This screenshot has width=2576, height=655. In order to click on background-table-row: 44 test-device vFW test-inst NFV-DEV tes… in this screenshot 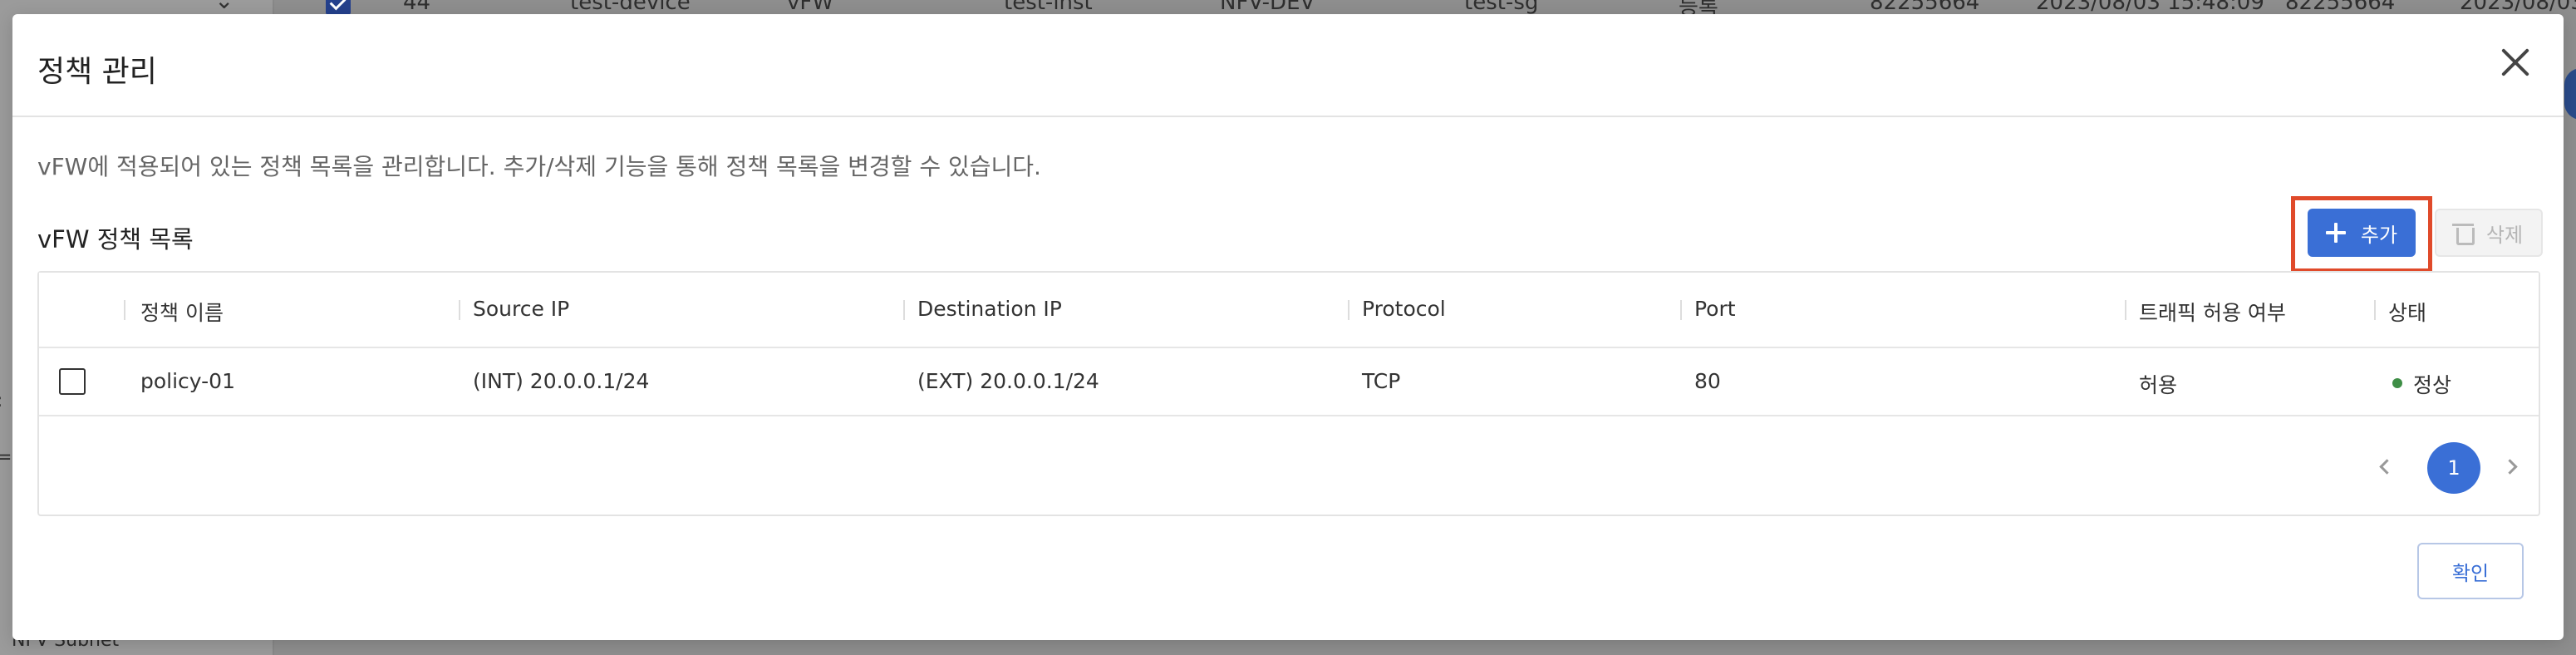, I will do `click(1425, 7)`.